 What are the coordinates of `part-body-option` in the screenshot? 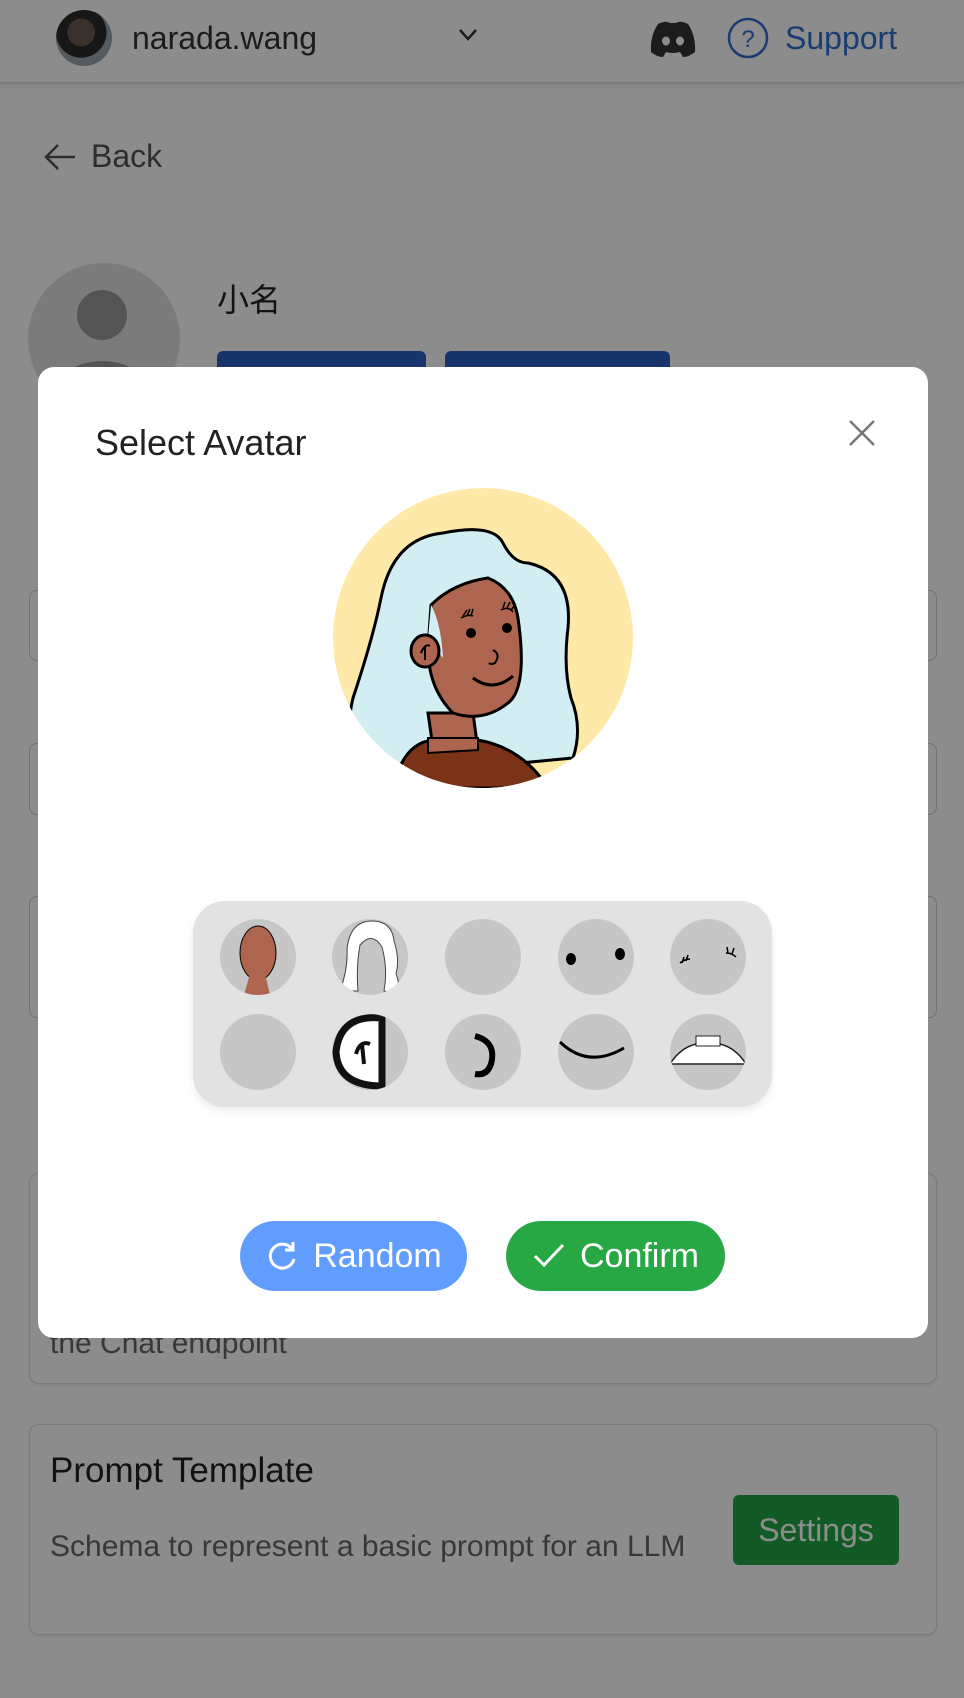 It's located at (708, 1052).